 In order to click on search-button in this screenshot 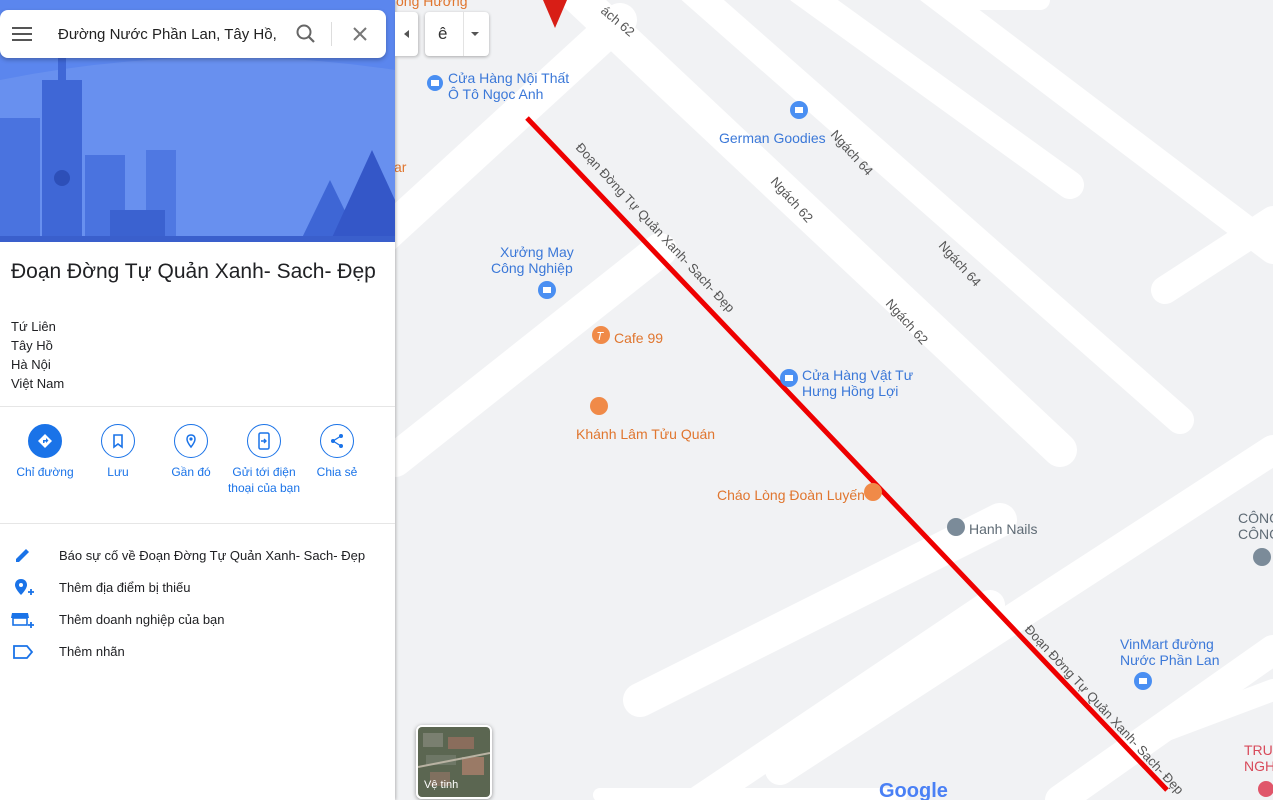, I will do `click(306, 34)`.